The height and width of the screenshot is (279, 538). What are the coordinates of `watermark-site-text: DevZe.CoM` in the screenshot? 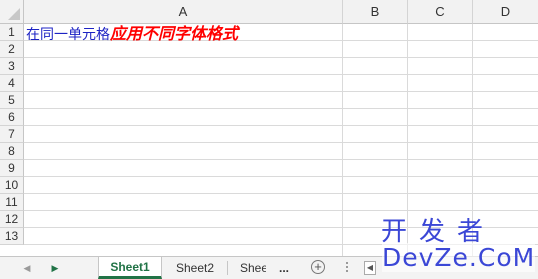 It's located at (459, 257).